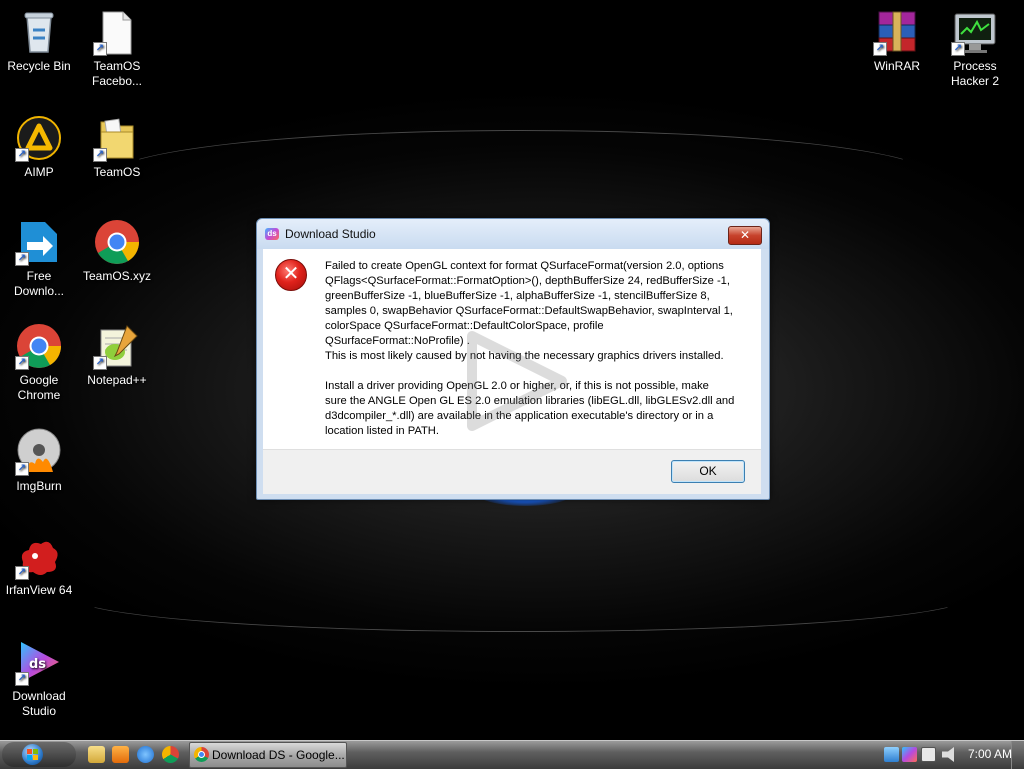 This screenshot has height=770, width=1024. I want to click on explorer-icon, so click(96, 754).